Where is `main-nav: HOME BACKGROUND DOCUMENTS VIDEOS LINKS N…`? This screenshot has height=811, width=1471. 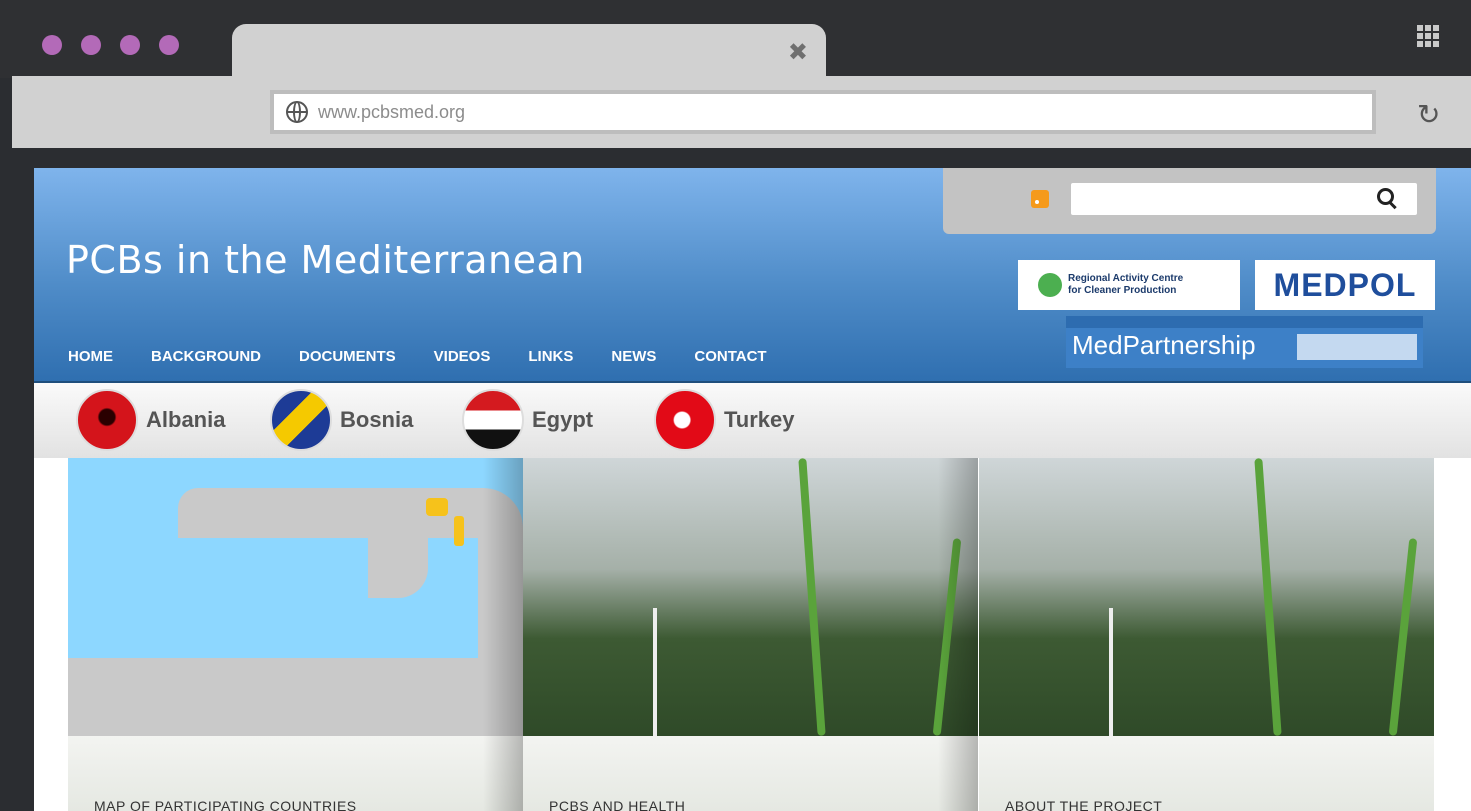
main-nav: HOME BACKGROUND DOCUMENTS VIDEOS LINKS N… is located at coordinates (417, 356).